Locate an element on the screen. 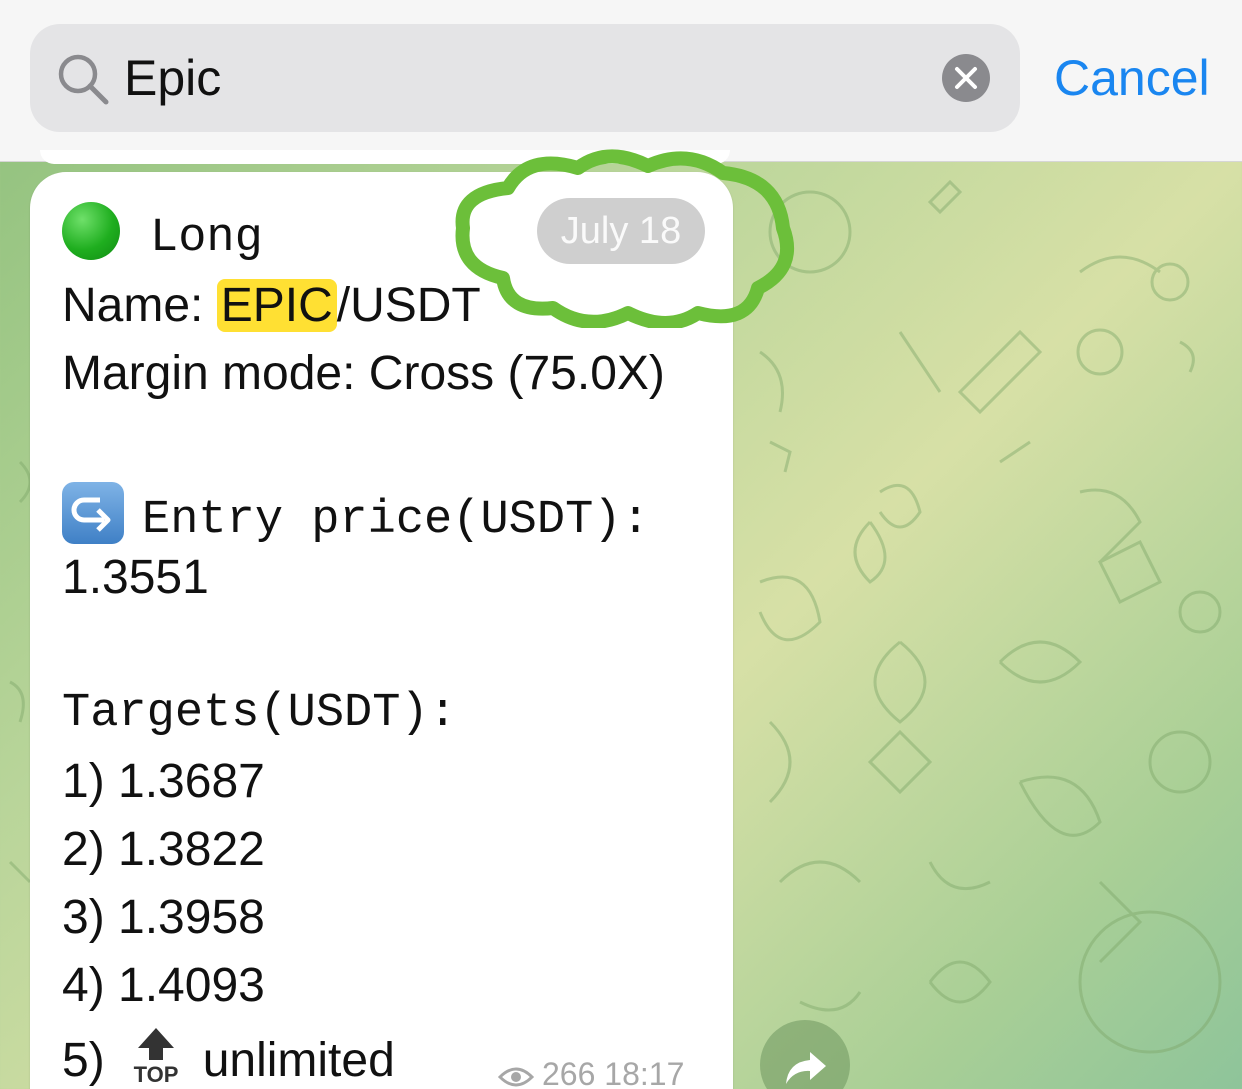 The image size is (1242, 1089). target-4: 4) 1.4093 is located at coordinates (163, 985).